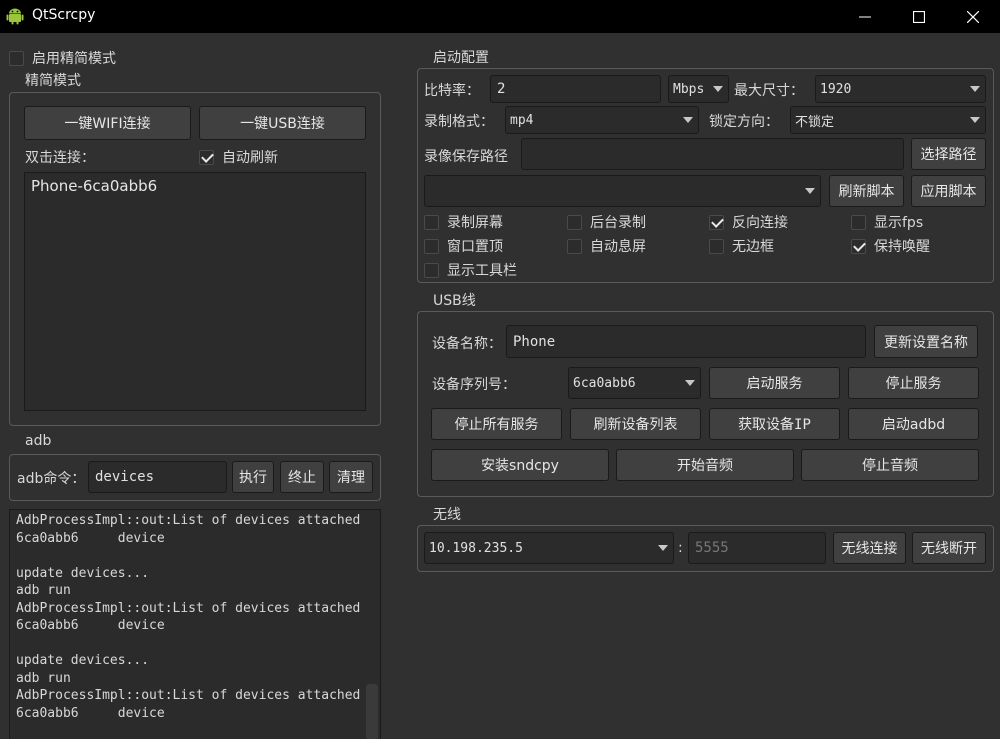  I want to click on bitrate-input: 2, so click(575, 89).